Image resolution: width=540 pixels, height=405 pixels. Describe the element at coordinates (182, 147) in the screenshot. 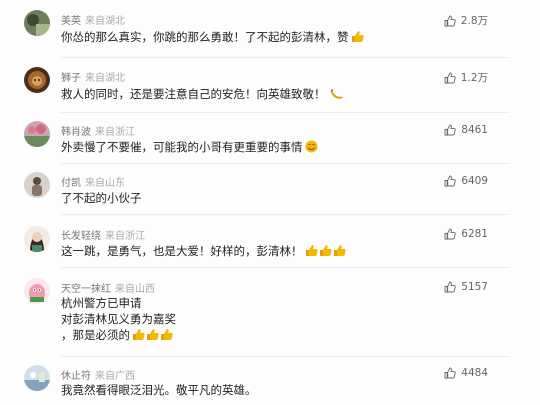

I see `comment-line: 外卖慢了不要催，可能我的小哥有更重要的事情` at that location.